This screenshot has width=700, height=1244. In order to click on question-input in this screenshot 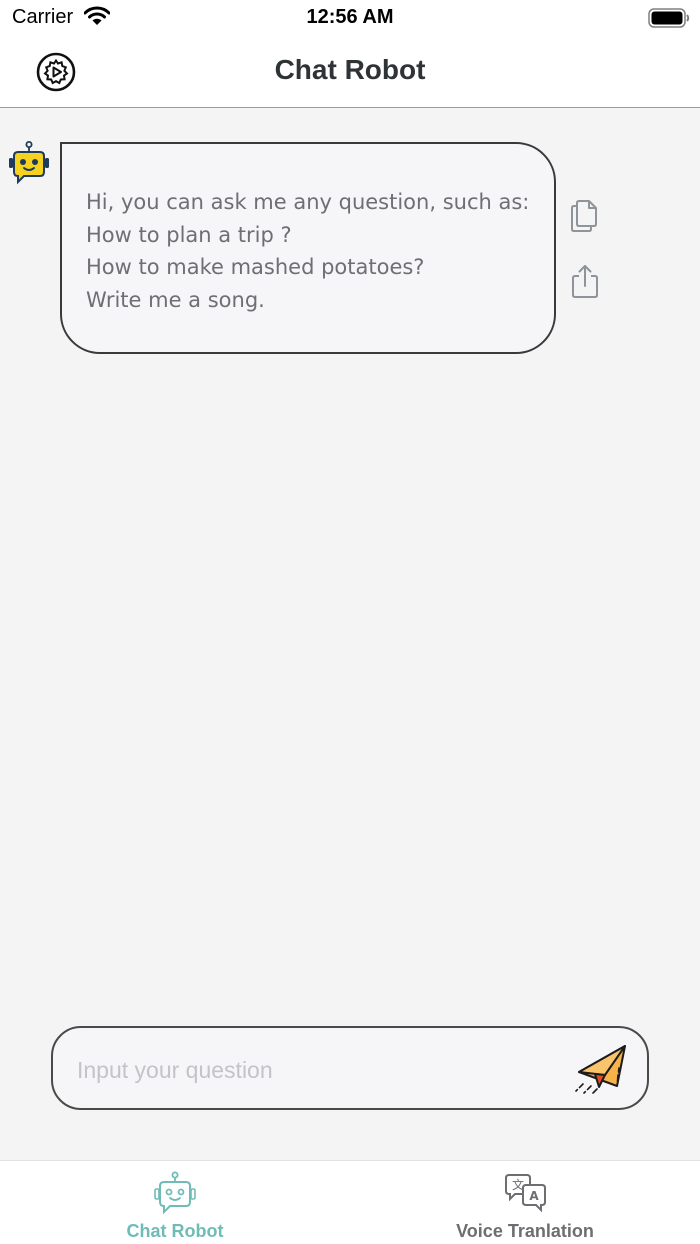, I will do `click(317, 1070)`.